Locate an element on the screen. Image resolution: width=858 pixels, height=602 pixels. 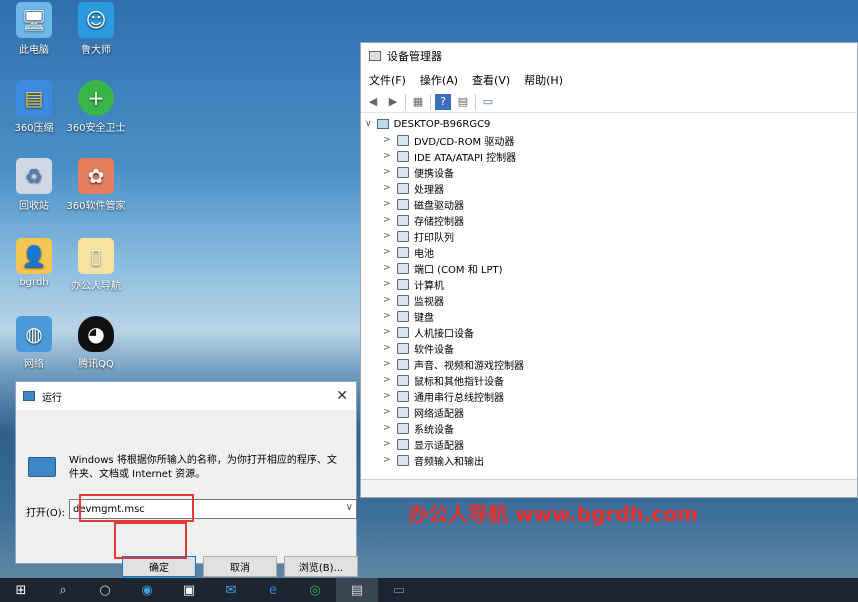
tree-item-keyboard: > 键盘 is located at coordinates (611, 316).